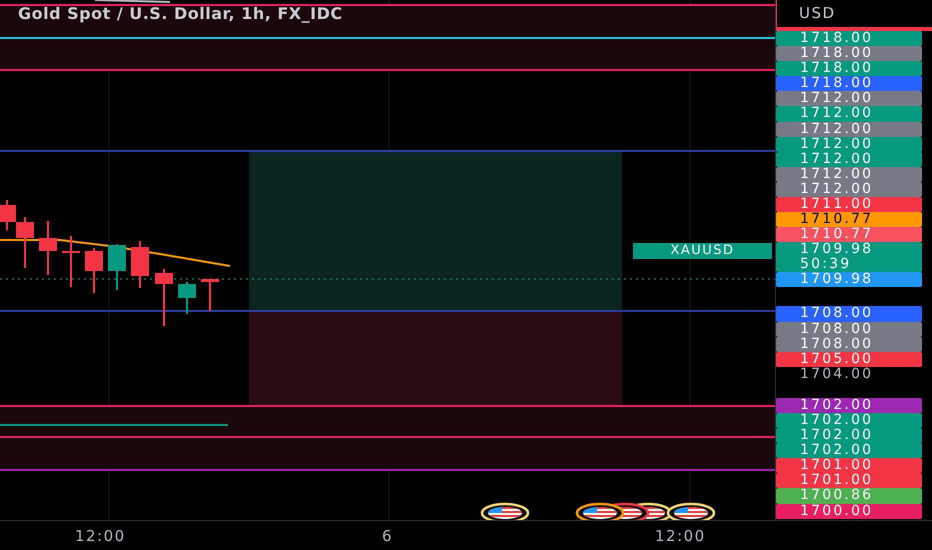 The image size is (932, 550). Describe the element at coordinates (849, 280) in the screenshot. I see `price-label: 1709.98` at that location.